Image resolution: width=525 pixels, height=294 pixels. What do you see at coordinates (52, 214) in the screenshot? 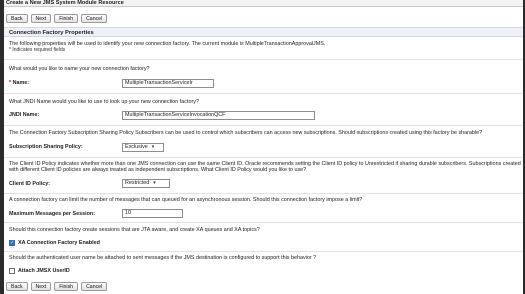
I see `max-messages-label: Maximum Messages per Session:` at bounding box center [52, 214].